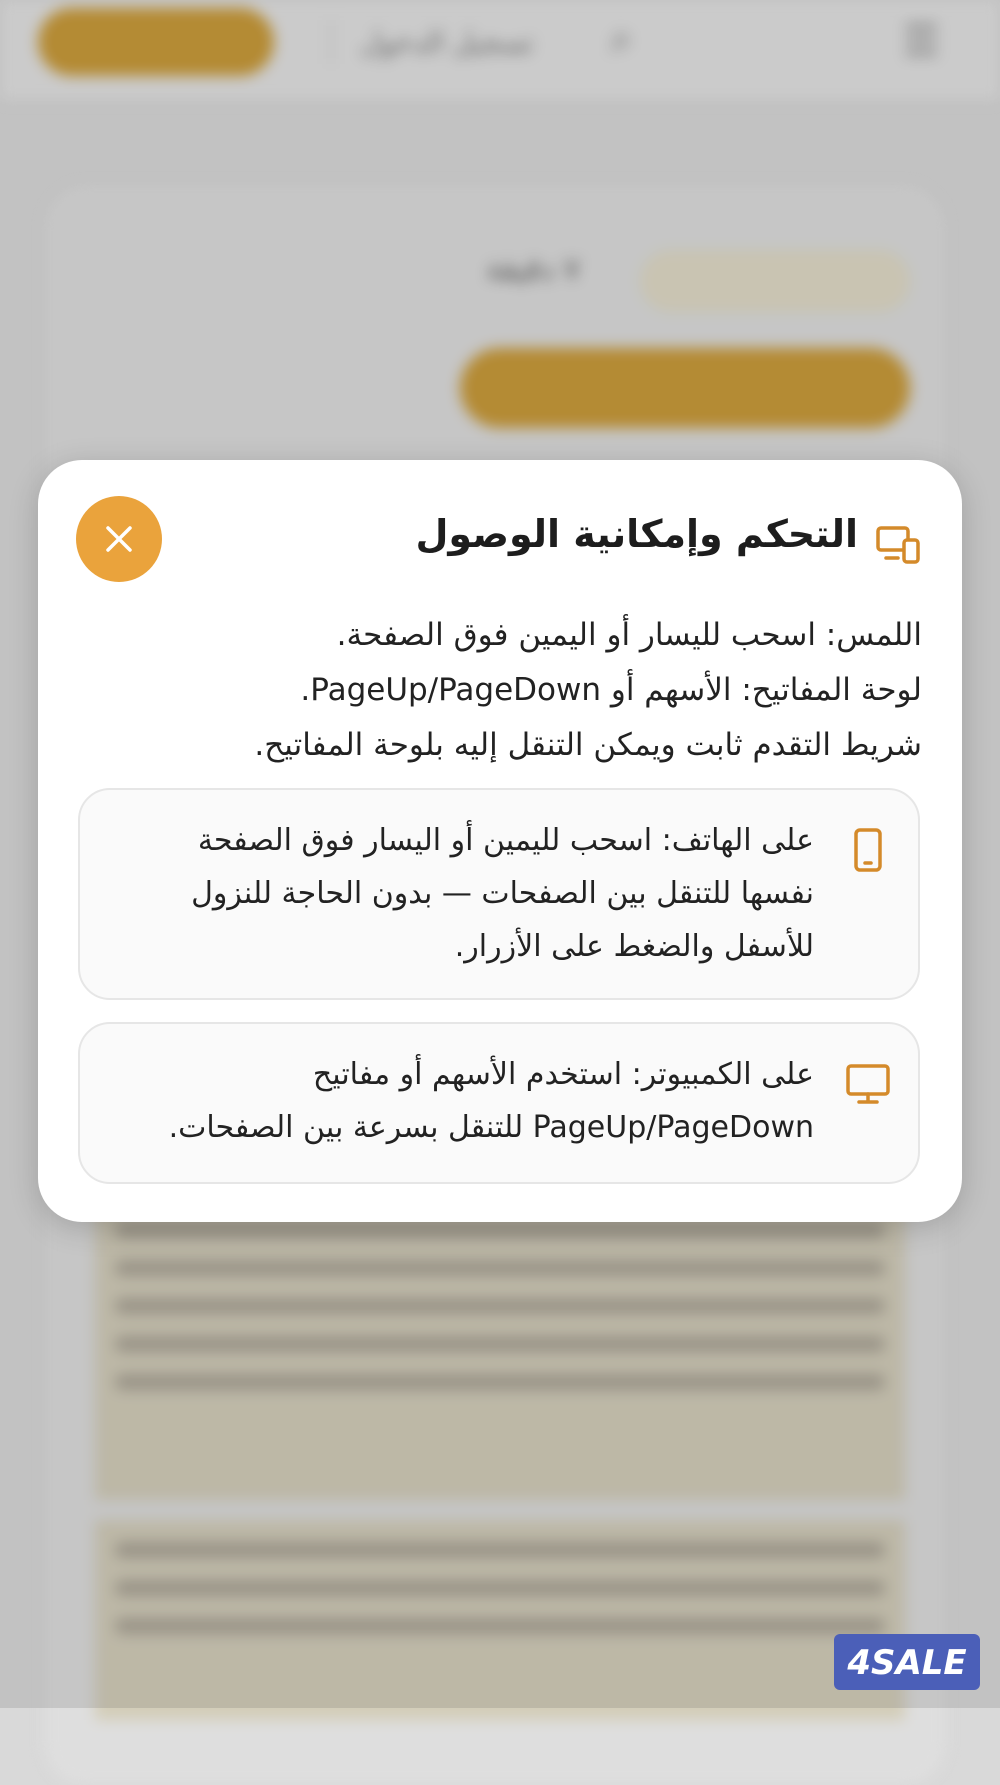 Image resolution: width=1000 pixels, height=1785 pixels. What do you see at coordinates (868, 850) in the screenshot?
I see `phone-icon` at bounding box center [868, 850].